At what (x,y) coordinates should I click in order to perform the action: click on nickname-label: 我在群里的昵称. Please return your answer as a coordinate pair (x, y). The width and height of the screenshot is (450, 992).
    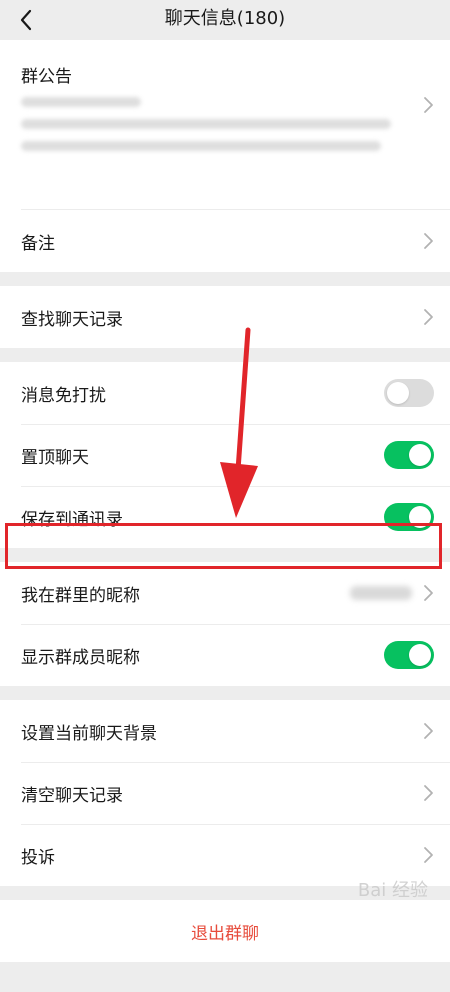
    Looking at the image, I should click on (80, 595).